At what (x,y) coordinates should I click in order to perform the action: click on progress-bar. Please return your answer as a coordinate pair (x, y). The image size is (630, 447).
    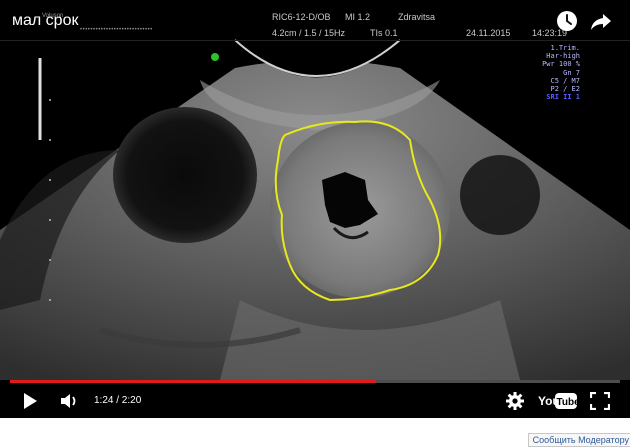
    Looking at the image, I should click on (315, 381).